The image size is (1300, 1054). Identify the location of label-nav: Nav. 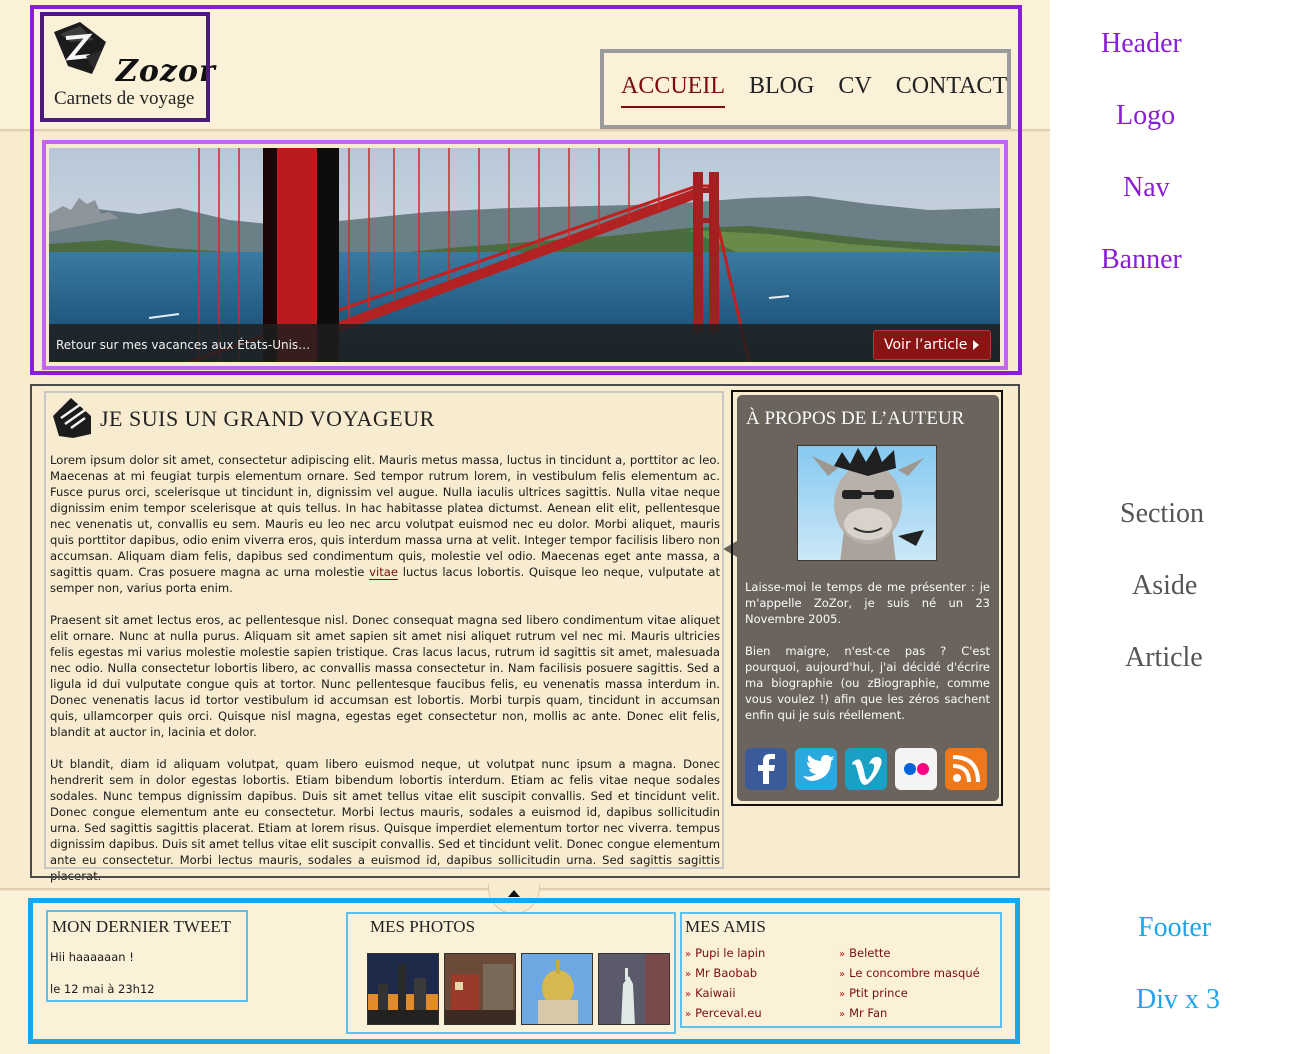
(1146, 187).